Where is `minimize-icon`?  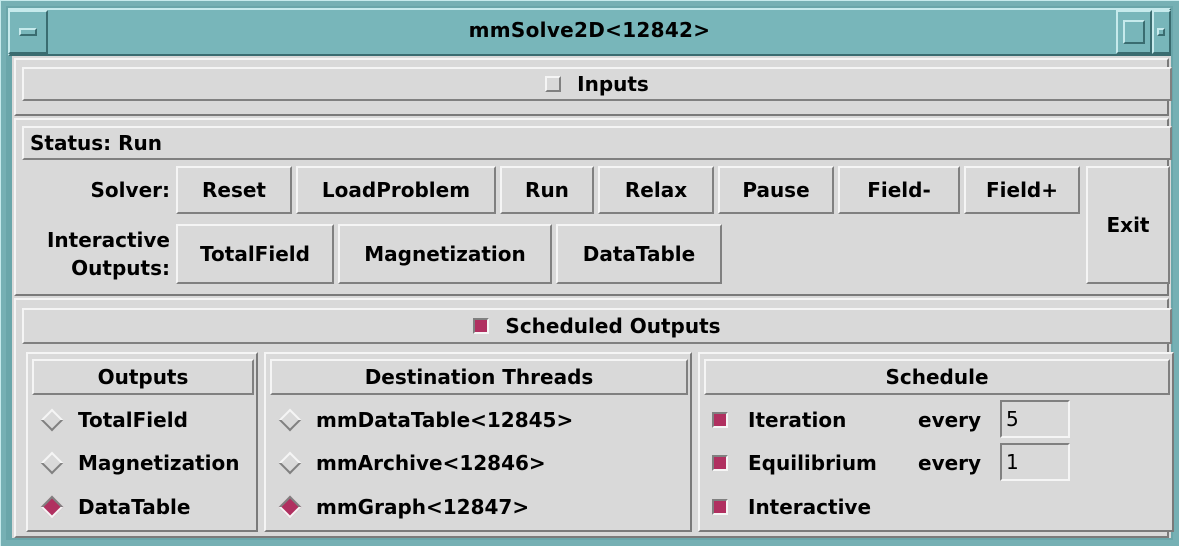
minimize-icon is located at coordinates (1161, 32).